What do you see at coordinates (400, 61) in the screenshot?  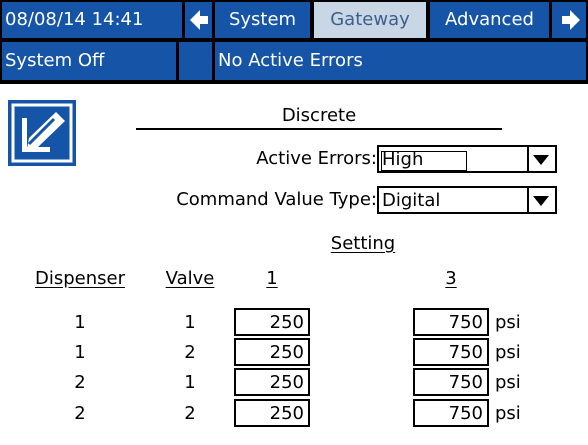 I see `error-status: No Active Errors` at bounding box center [400, 61].